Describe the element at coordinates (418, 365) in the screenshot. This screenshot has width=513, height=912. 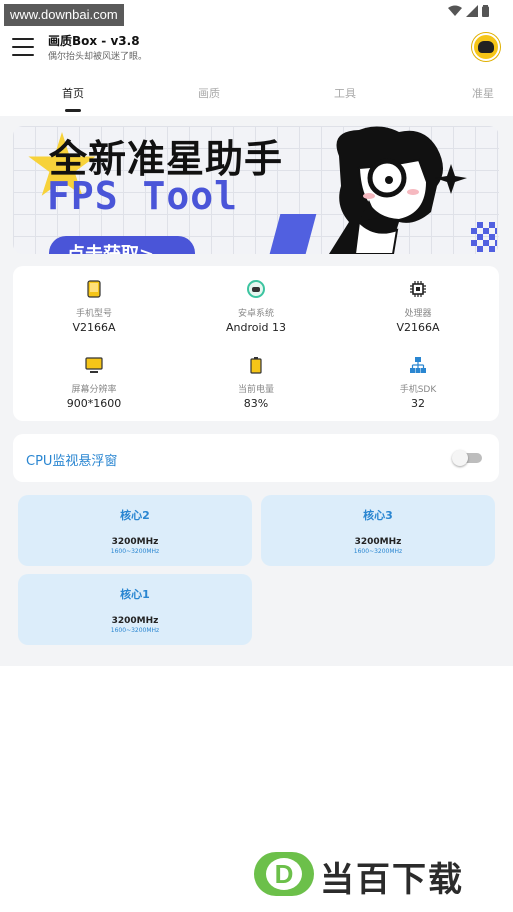
I see `network-icon` at that location.